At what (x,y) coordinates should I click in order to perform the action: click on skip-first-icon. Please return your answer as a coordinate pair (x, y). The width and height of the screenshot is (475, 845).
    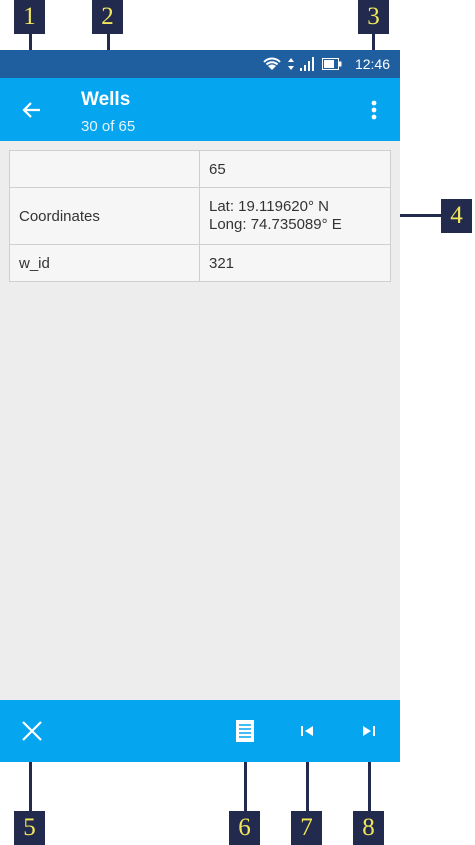
    Looking at the image, I should click on (307, 731).